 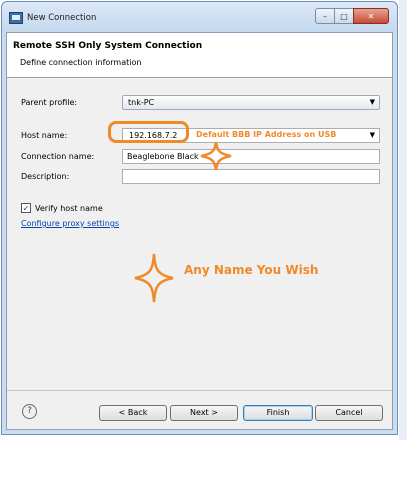 I want to click on name-annotation-text: Any Name You Wish, so click(x=251, y=270).